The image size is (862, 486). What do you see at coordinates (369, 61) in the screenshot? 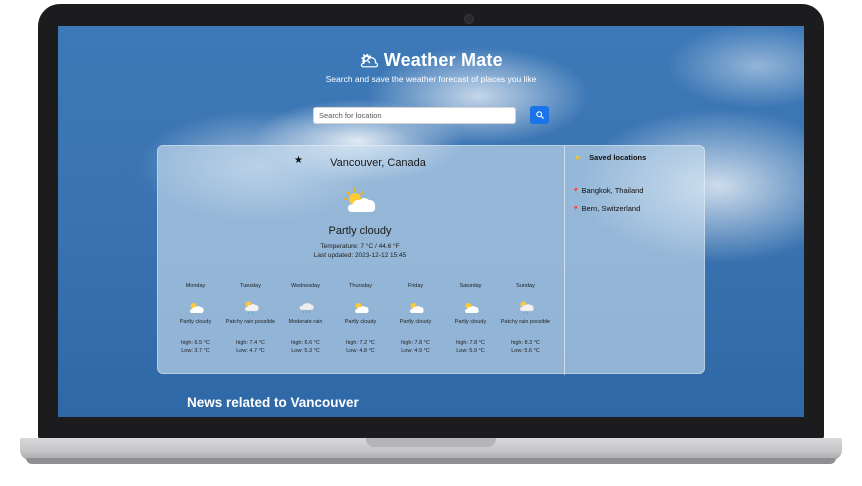
I see `sun-behind-cloud-icon: 🌥` at bounding box center [369, 61].